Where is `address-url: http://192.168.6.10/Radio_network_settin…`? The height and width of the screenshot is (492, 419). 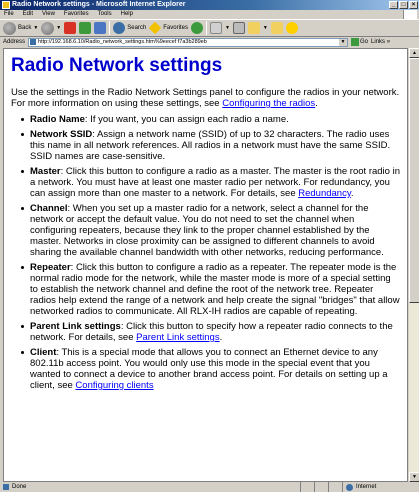
address-url: http://192.168.6.10/Radio_network_settin… is located at coordinates (122, 42).